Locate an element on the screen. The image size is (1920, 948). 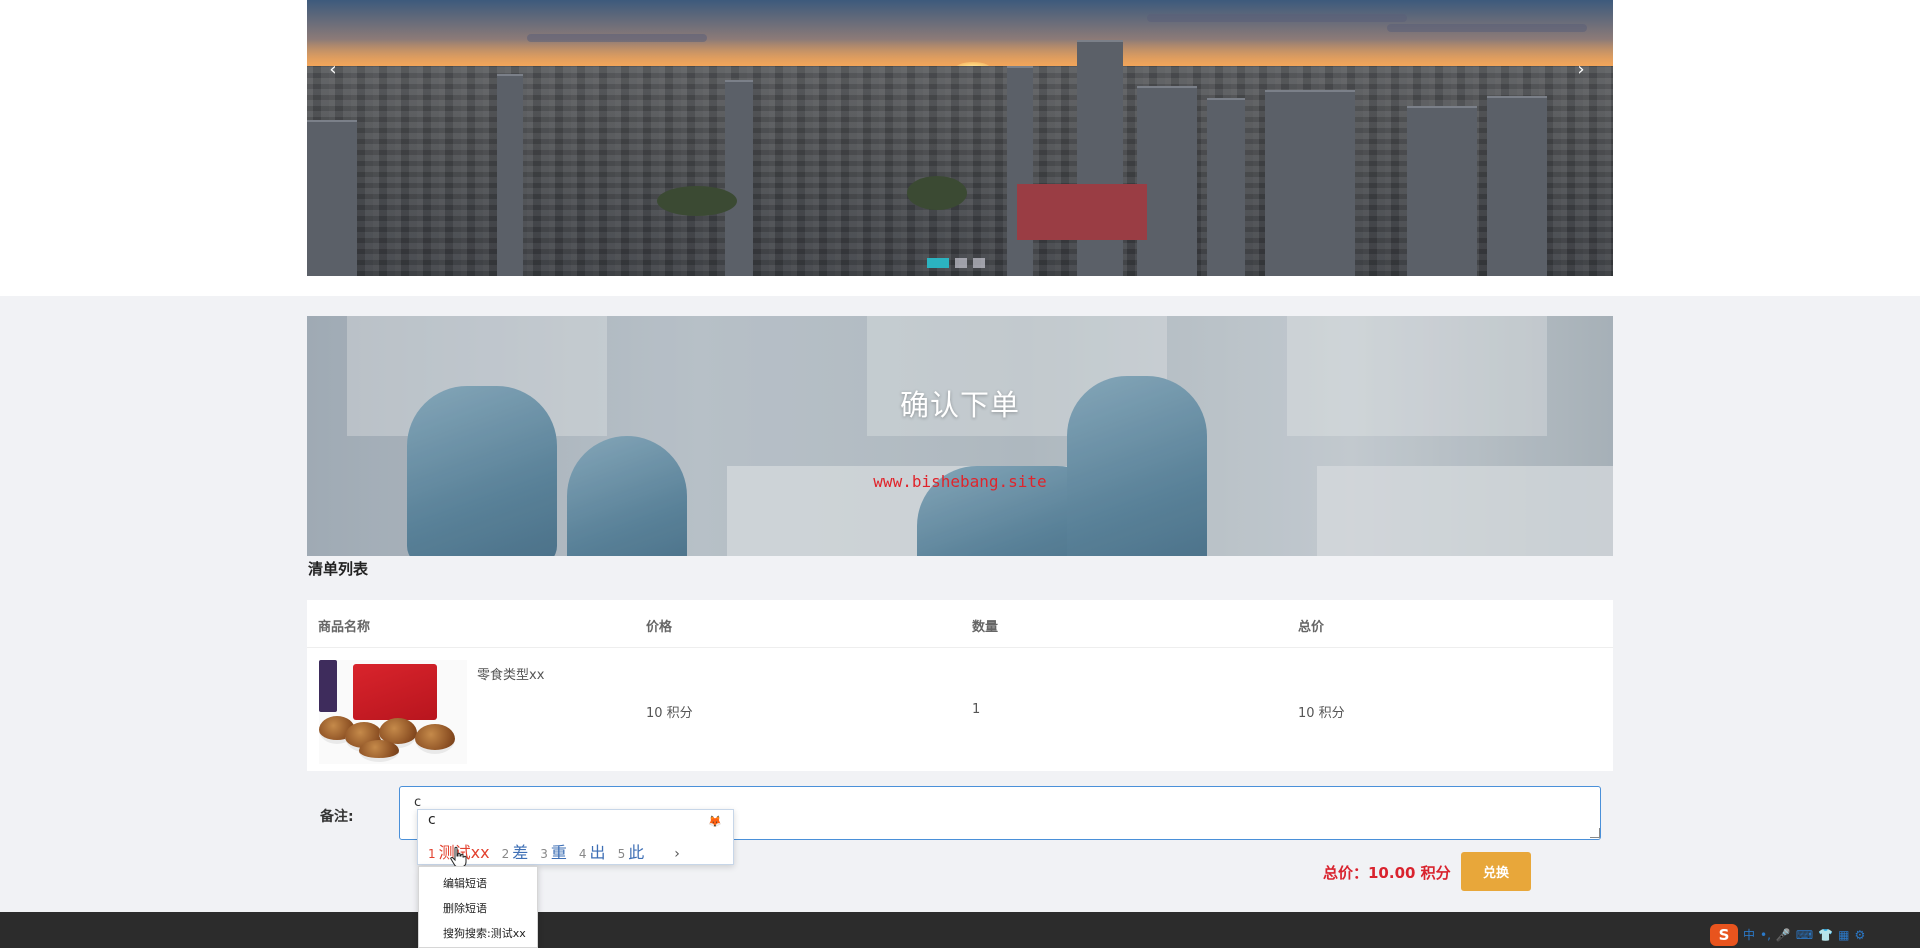
ime-punctuation-icon: •, is located at coordinates (1765, 935).